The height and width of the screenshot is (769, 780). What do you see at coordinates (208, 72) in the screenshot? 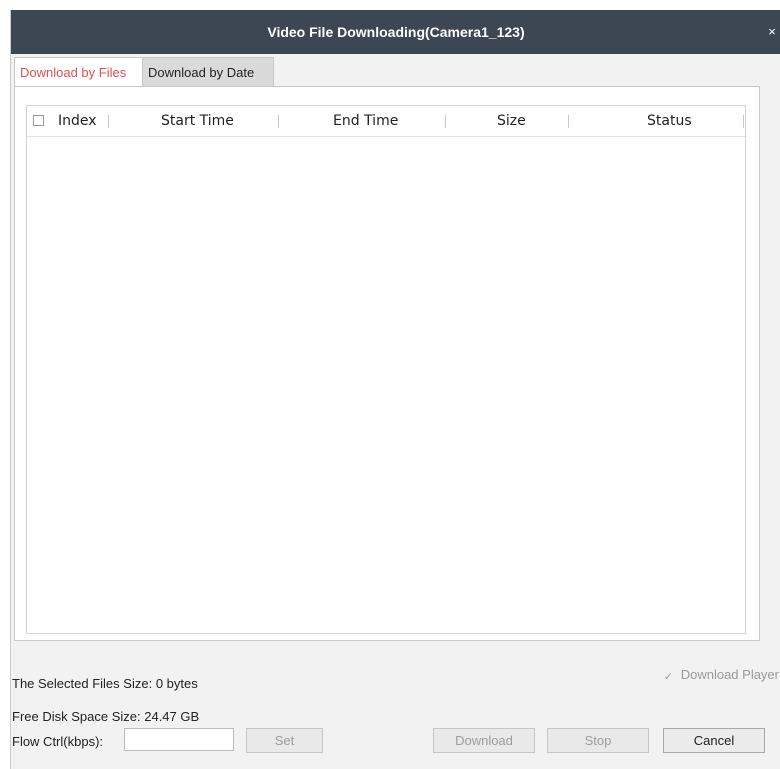
I see `tab-download-by-date: Download by Date` at bounding box center [208, 72].